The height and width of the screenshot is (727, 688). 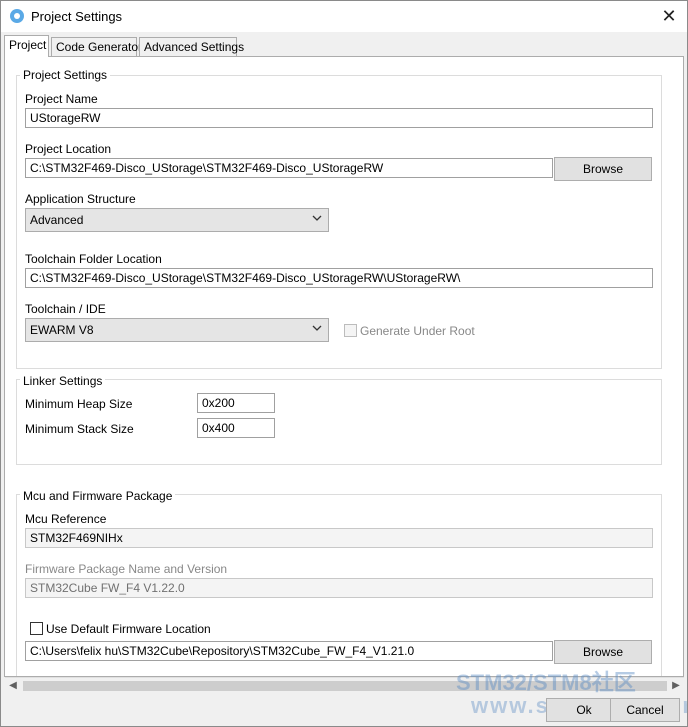 I want to click on project-location-label: Project Location, so click(x=68, y=149).